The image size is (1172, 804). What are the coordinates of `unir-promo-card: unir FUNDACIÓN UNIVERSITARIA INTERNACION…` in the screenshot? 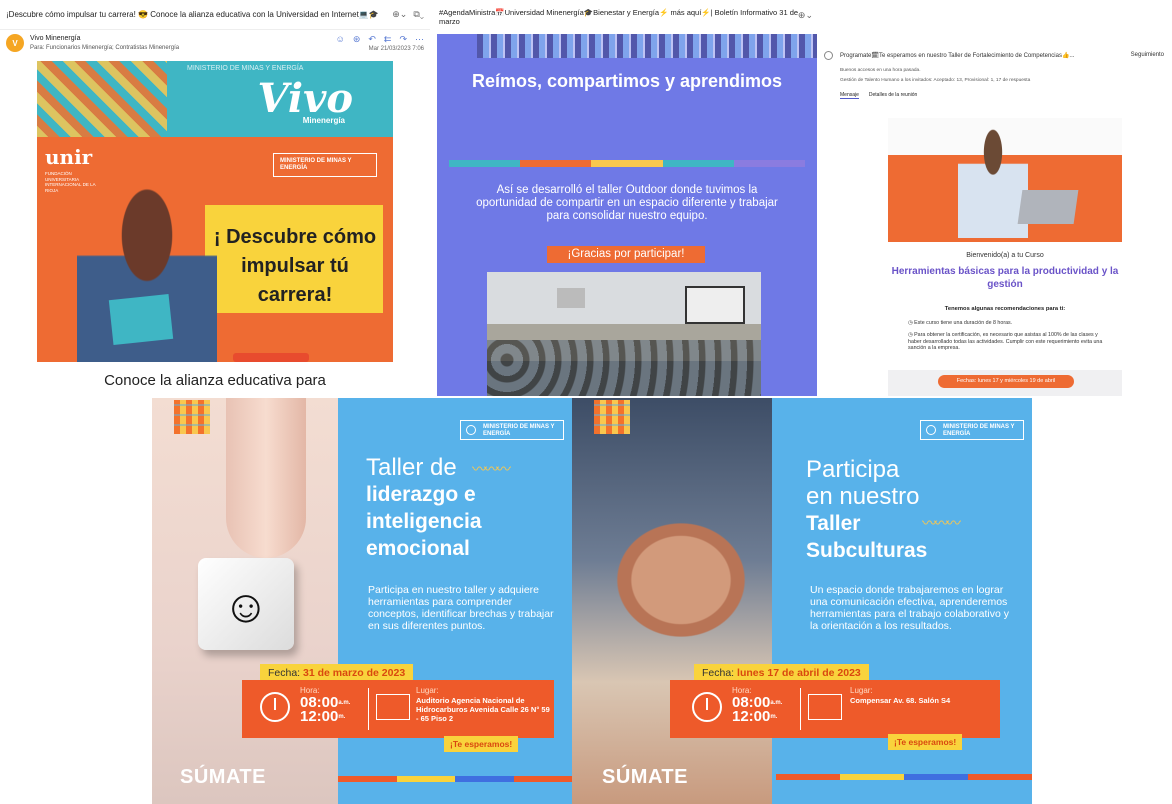 It's located at (215, 249).